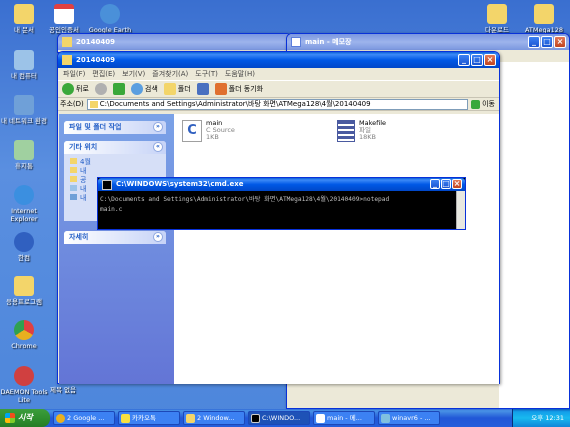  I want to click on scrollbar, so click(460, 210).